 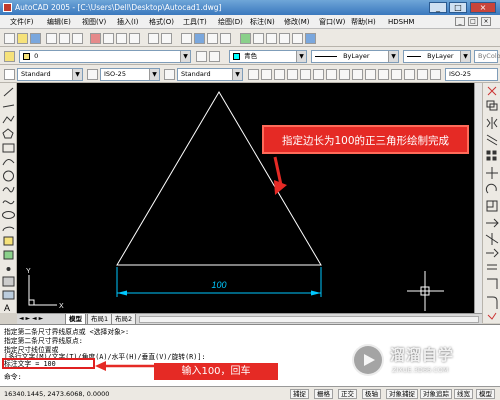 What do you see at coordinates (230, 22) in the screenshot?
I see `menu-draw: 绘图(D)` at bounding box center [230, 22].